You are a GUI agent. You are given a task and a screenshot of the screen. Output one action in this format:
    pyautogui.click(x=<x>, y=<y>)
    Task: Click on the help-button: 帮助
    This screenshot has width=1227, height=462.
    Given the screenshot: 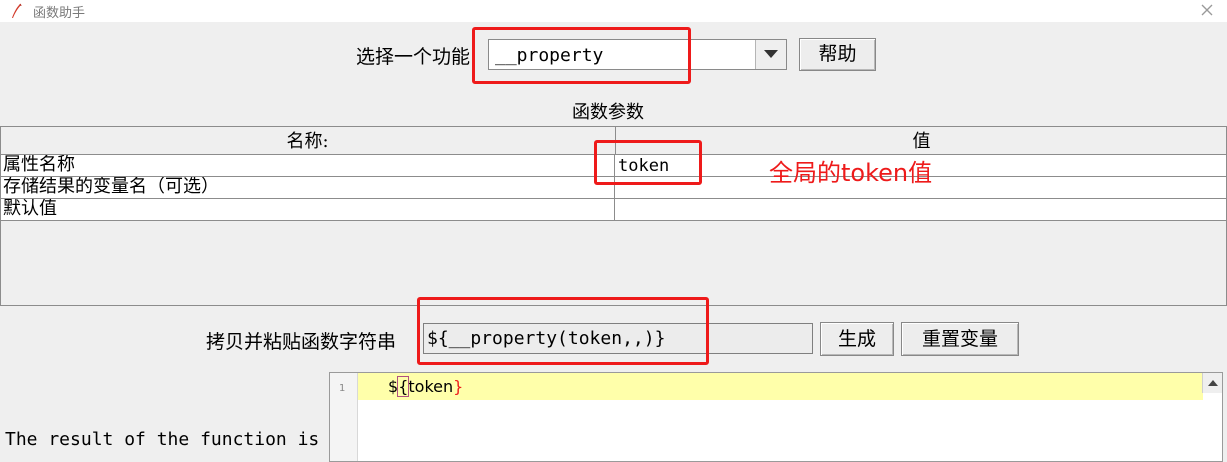 What is the action you would take?
    pyautogui.click(x=837, y=54)
    